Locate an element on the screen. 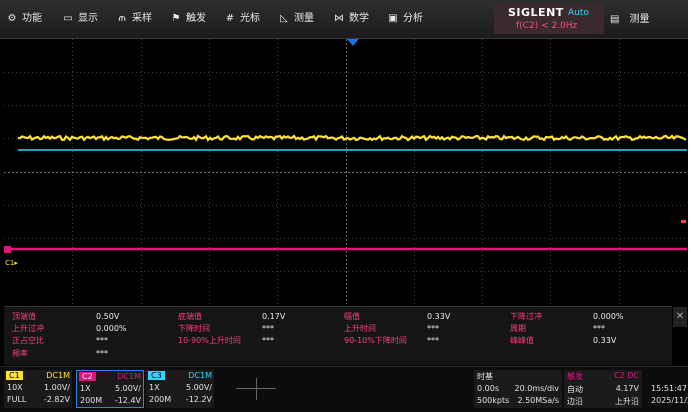 The width and height of the screenshot is (692, 412). meas-label-fall-90-10: 90-10%下降时间 is located at coordinates (375, 340).